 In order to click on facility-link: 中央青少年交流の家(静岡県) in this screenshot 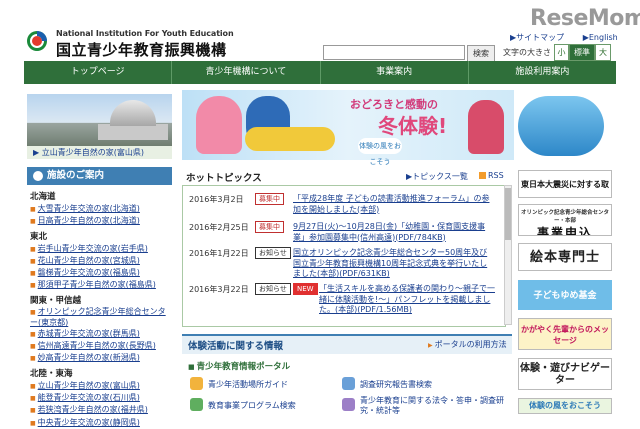, I will do `click(101, 423)`.